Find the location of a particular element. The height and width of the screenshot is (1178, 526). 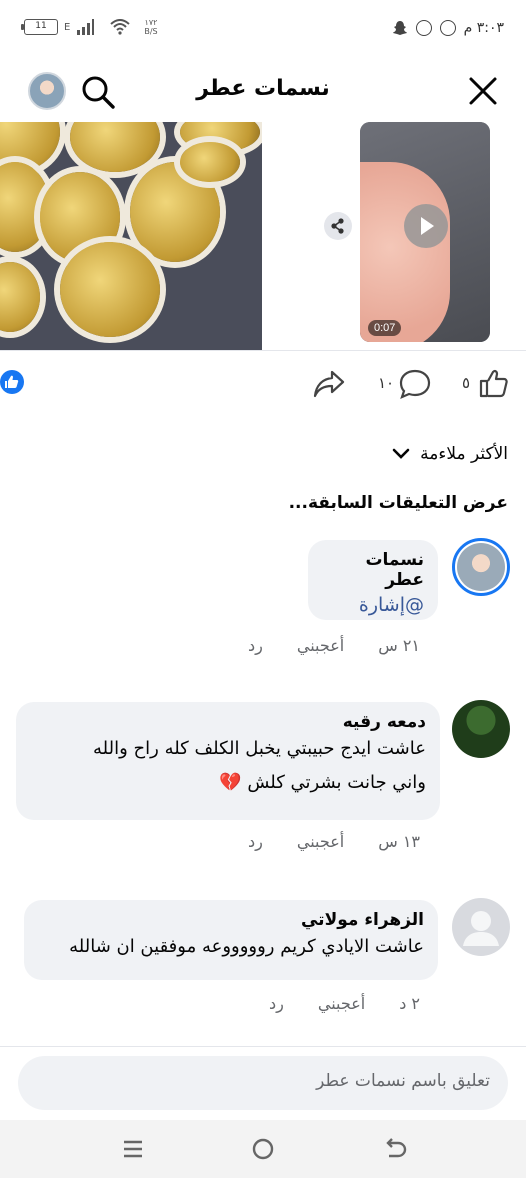

signal-icon is located at coordinates (86, 27).